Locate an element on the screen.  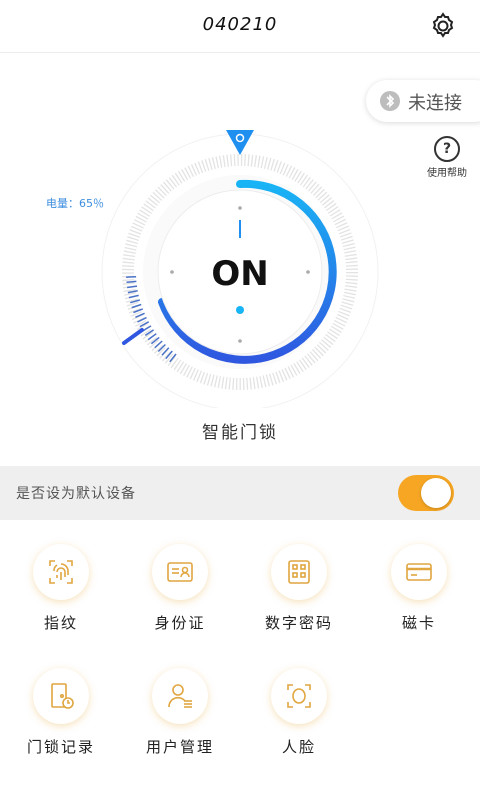
toggle-knob is located at coordinates (436, 493).